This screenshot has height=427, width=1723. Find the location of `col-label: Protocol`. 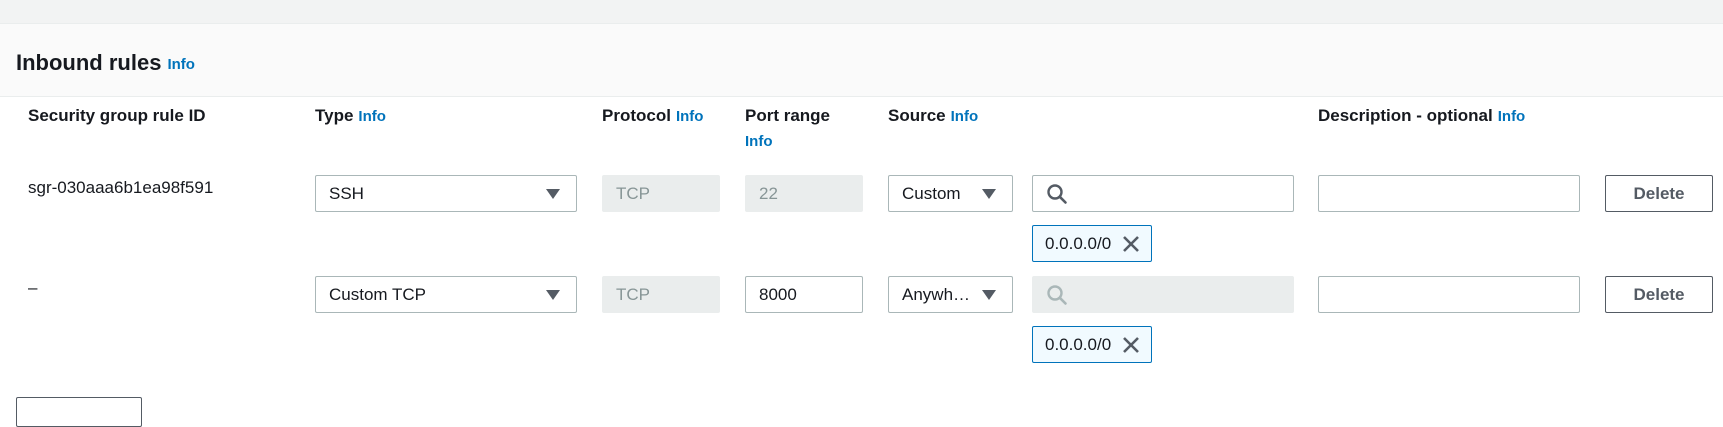

col-label: Protocol is located at coordinates (636, 115).